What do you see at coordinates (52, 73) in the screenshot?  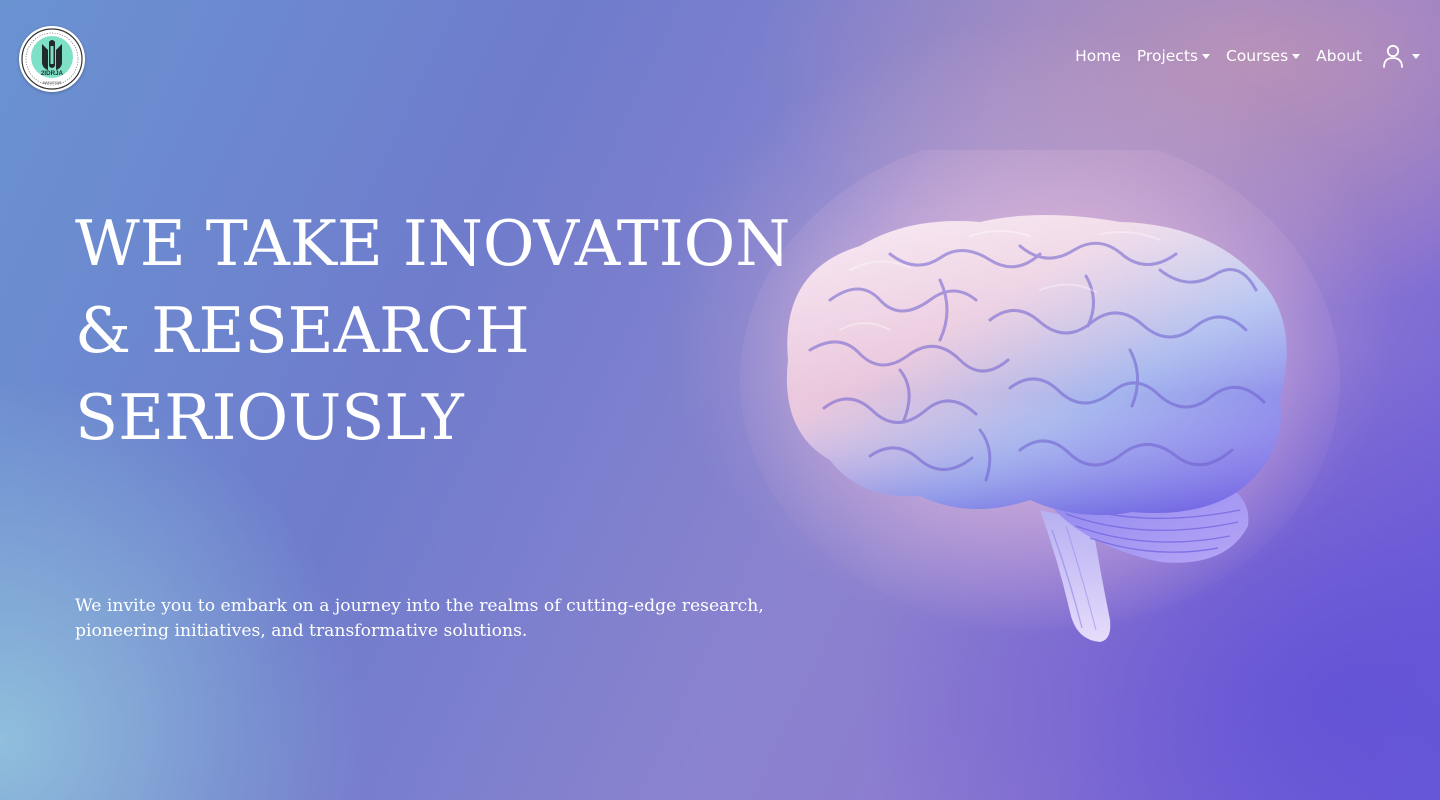 I see `logo-text: 2IDRJA` at bounding box center [52, 73].